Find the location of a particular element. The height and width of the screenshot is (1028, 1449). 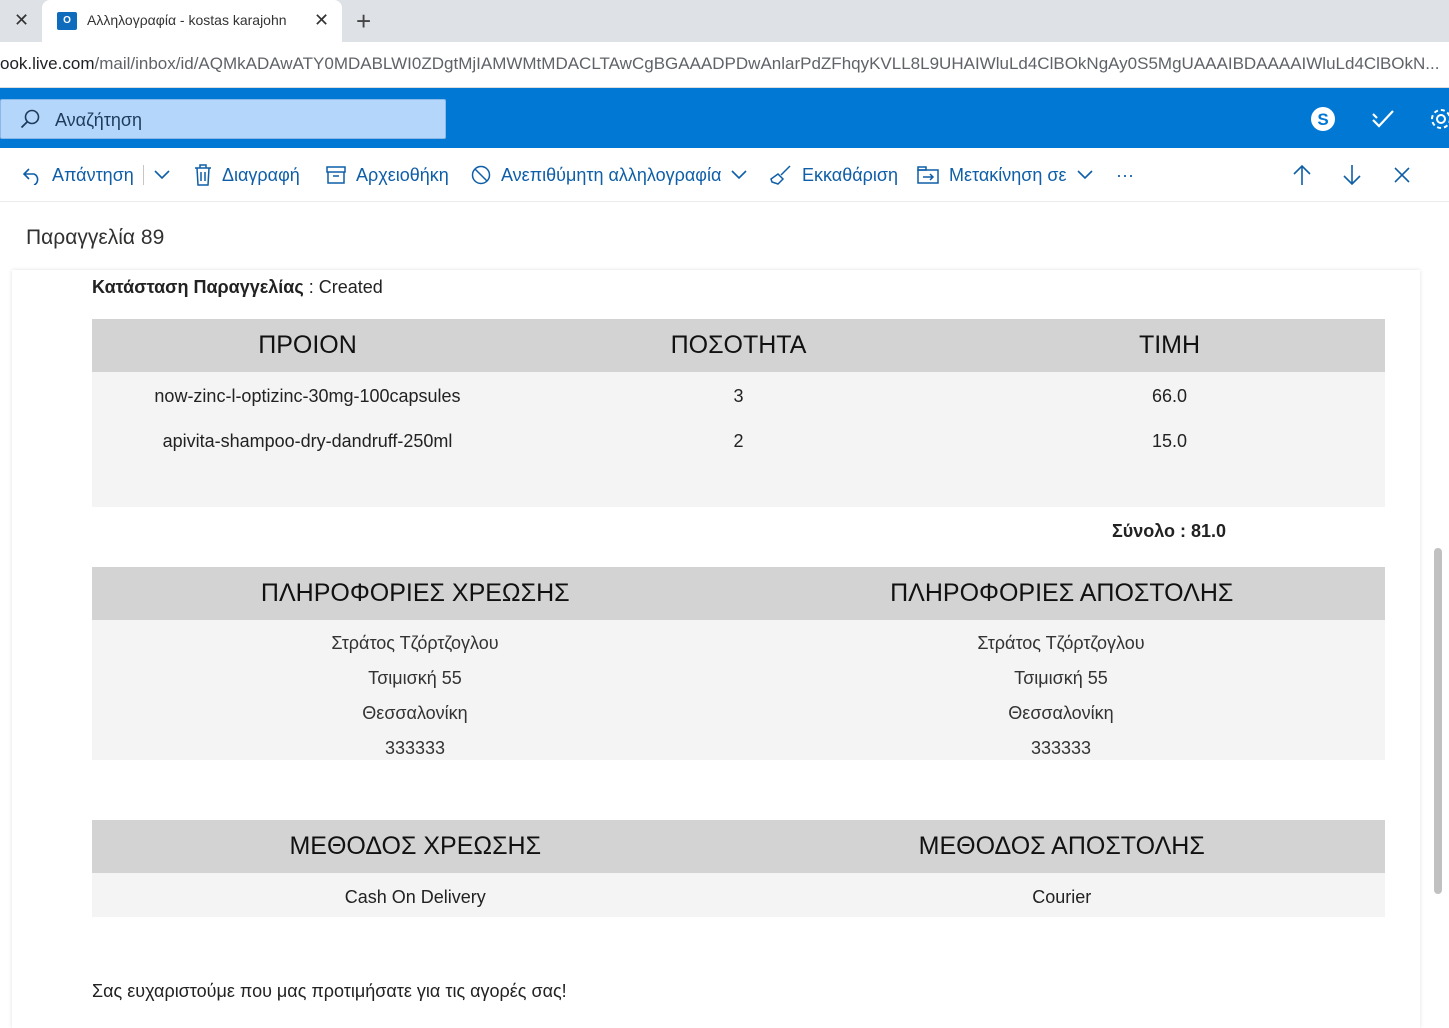

scrollbar-thumb is located at coordinates (1438, 721).